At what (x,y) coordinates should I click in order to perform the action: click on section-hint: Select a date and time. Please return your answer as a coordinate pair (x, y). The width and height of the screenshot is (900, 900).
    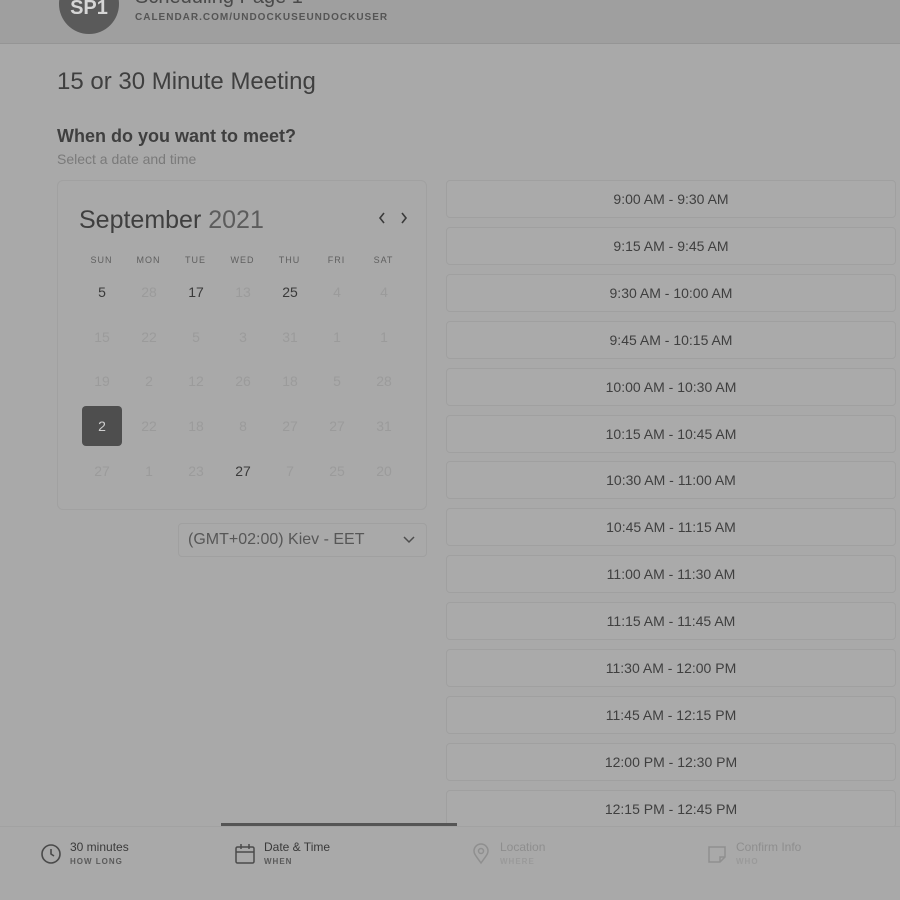
    Looking at the image, I should click on (127, 159).